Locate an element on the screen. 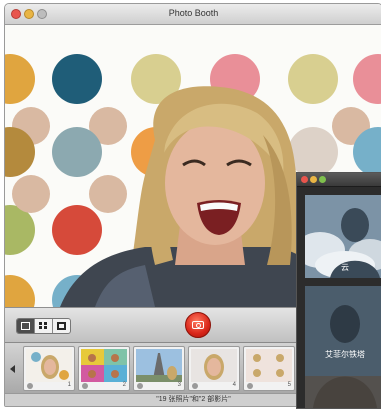  effect-item-eiffel-tower: 艾菲尔铁塔 is located at coordinates (343, 347).